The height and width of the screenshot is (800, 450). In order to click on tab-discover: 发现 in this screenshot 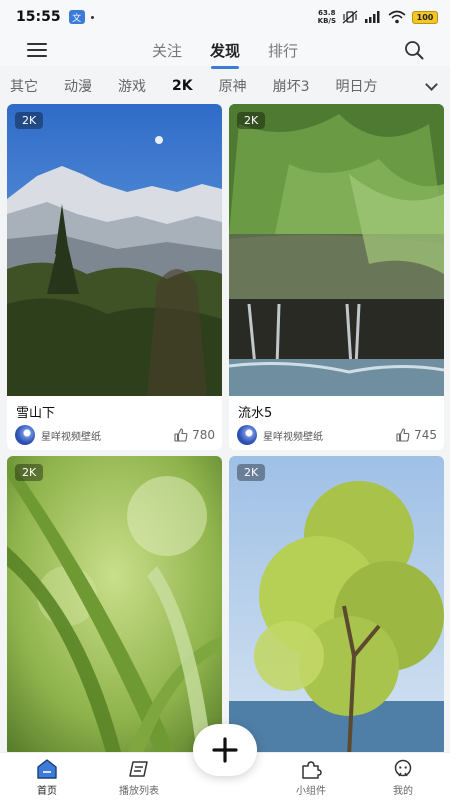, I will do `click(225, 50)`.